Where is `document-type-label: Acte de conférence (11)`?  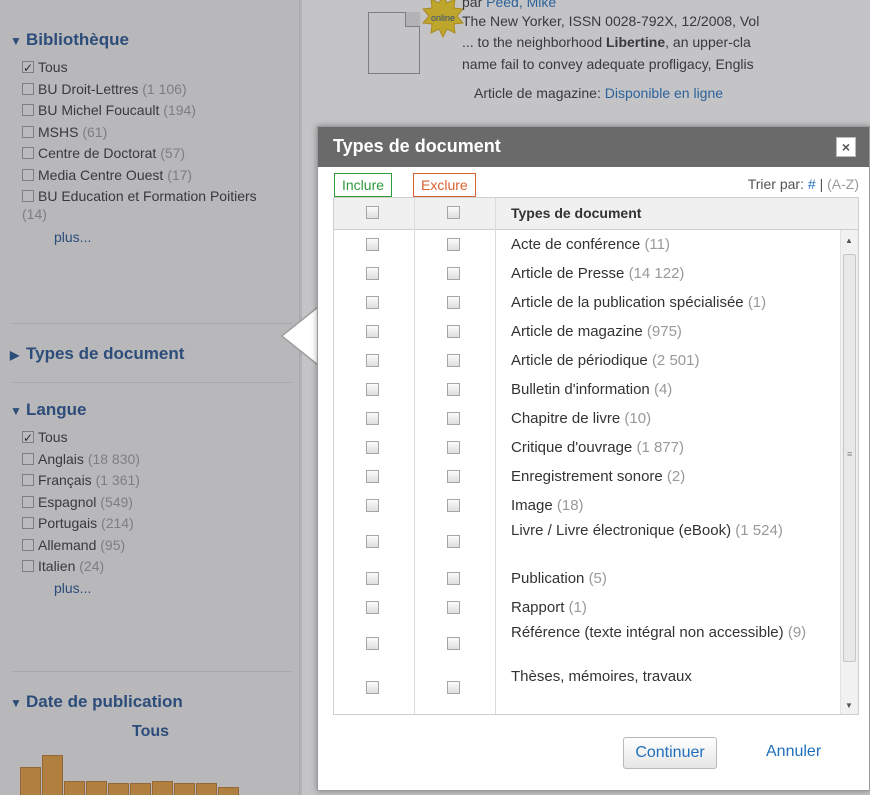
document-type-label: Acte de conférence (11) is located at coordinates (676, 244).